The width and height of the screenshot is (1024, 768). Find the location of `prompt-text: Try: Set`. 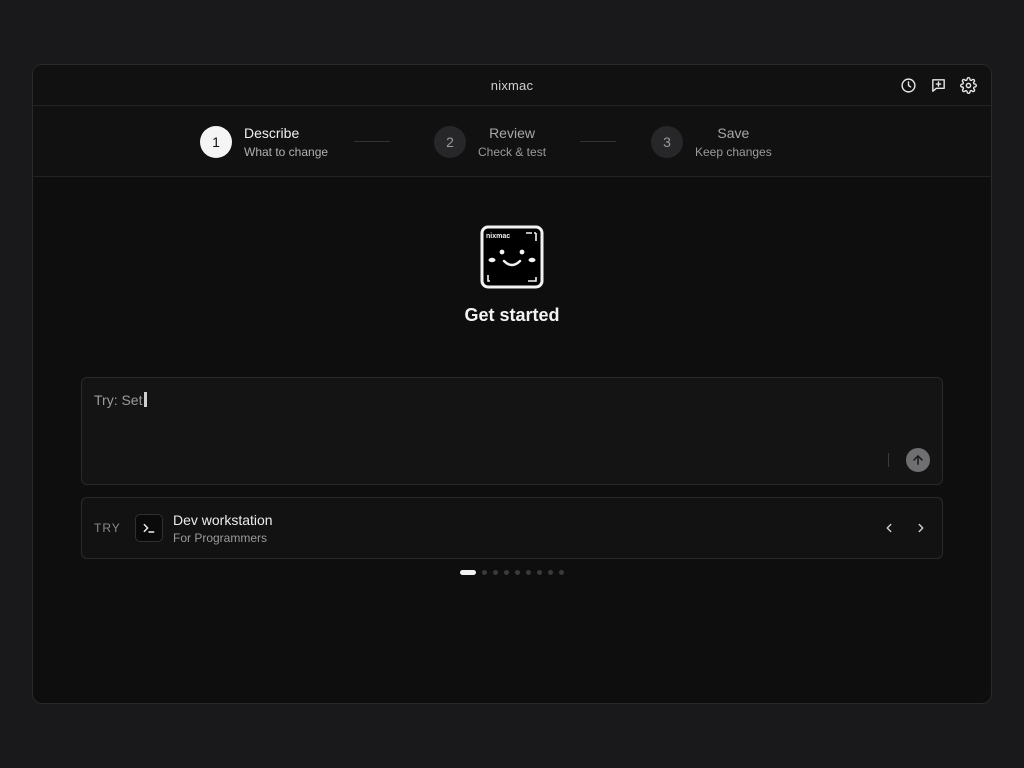

prompt-text: Try: Set is located at coordinates (118, 400).